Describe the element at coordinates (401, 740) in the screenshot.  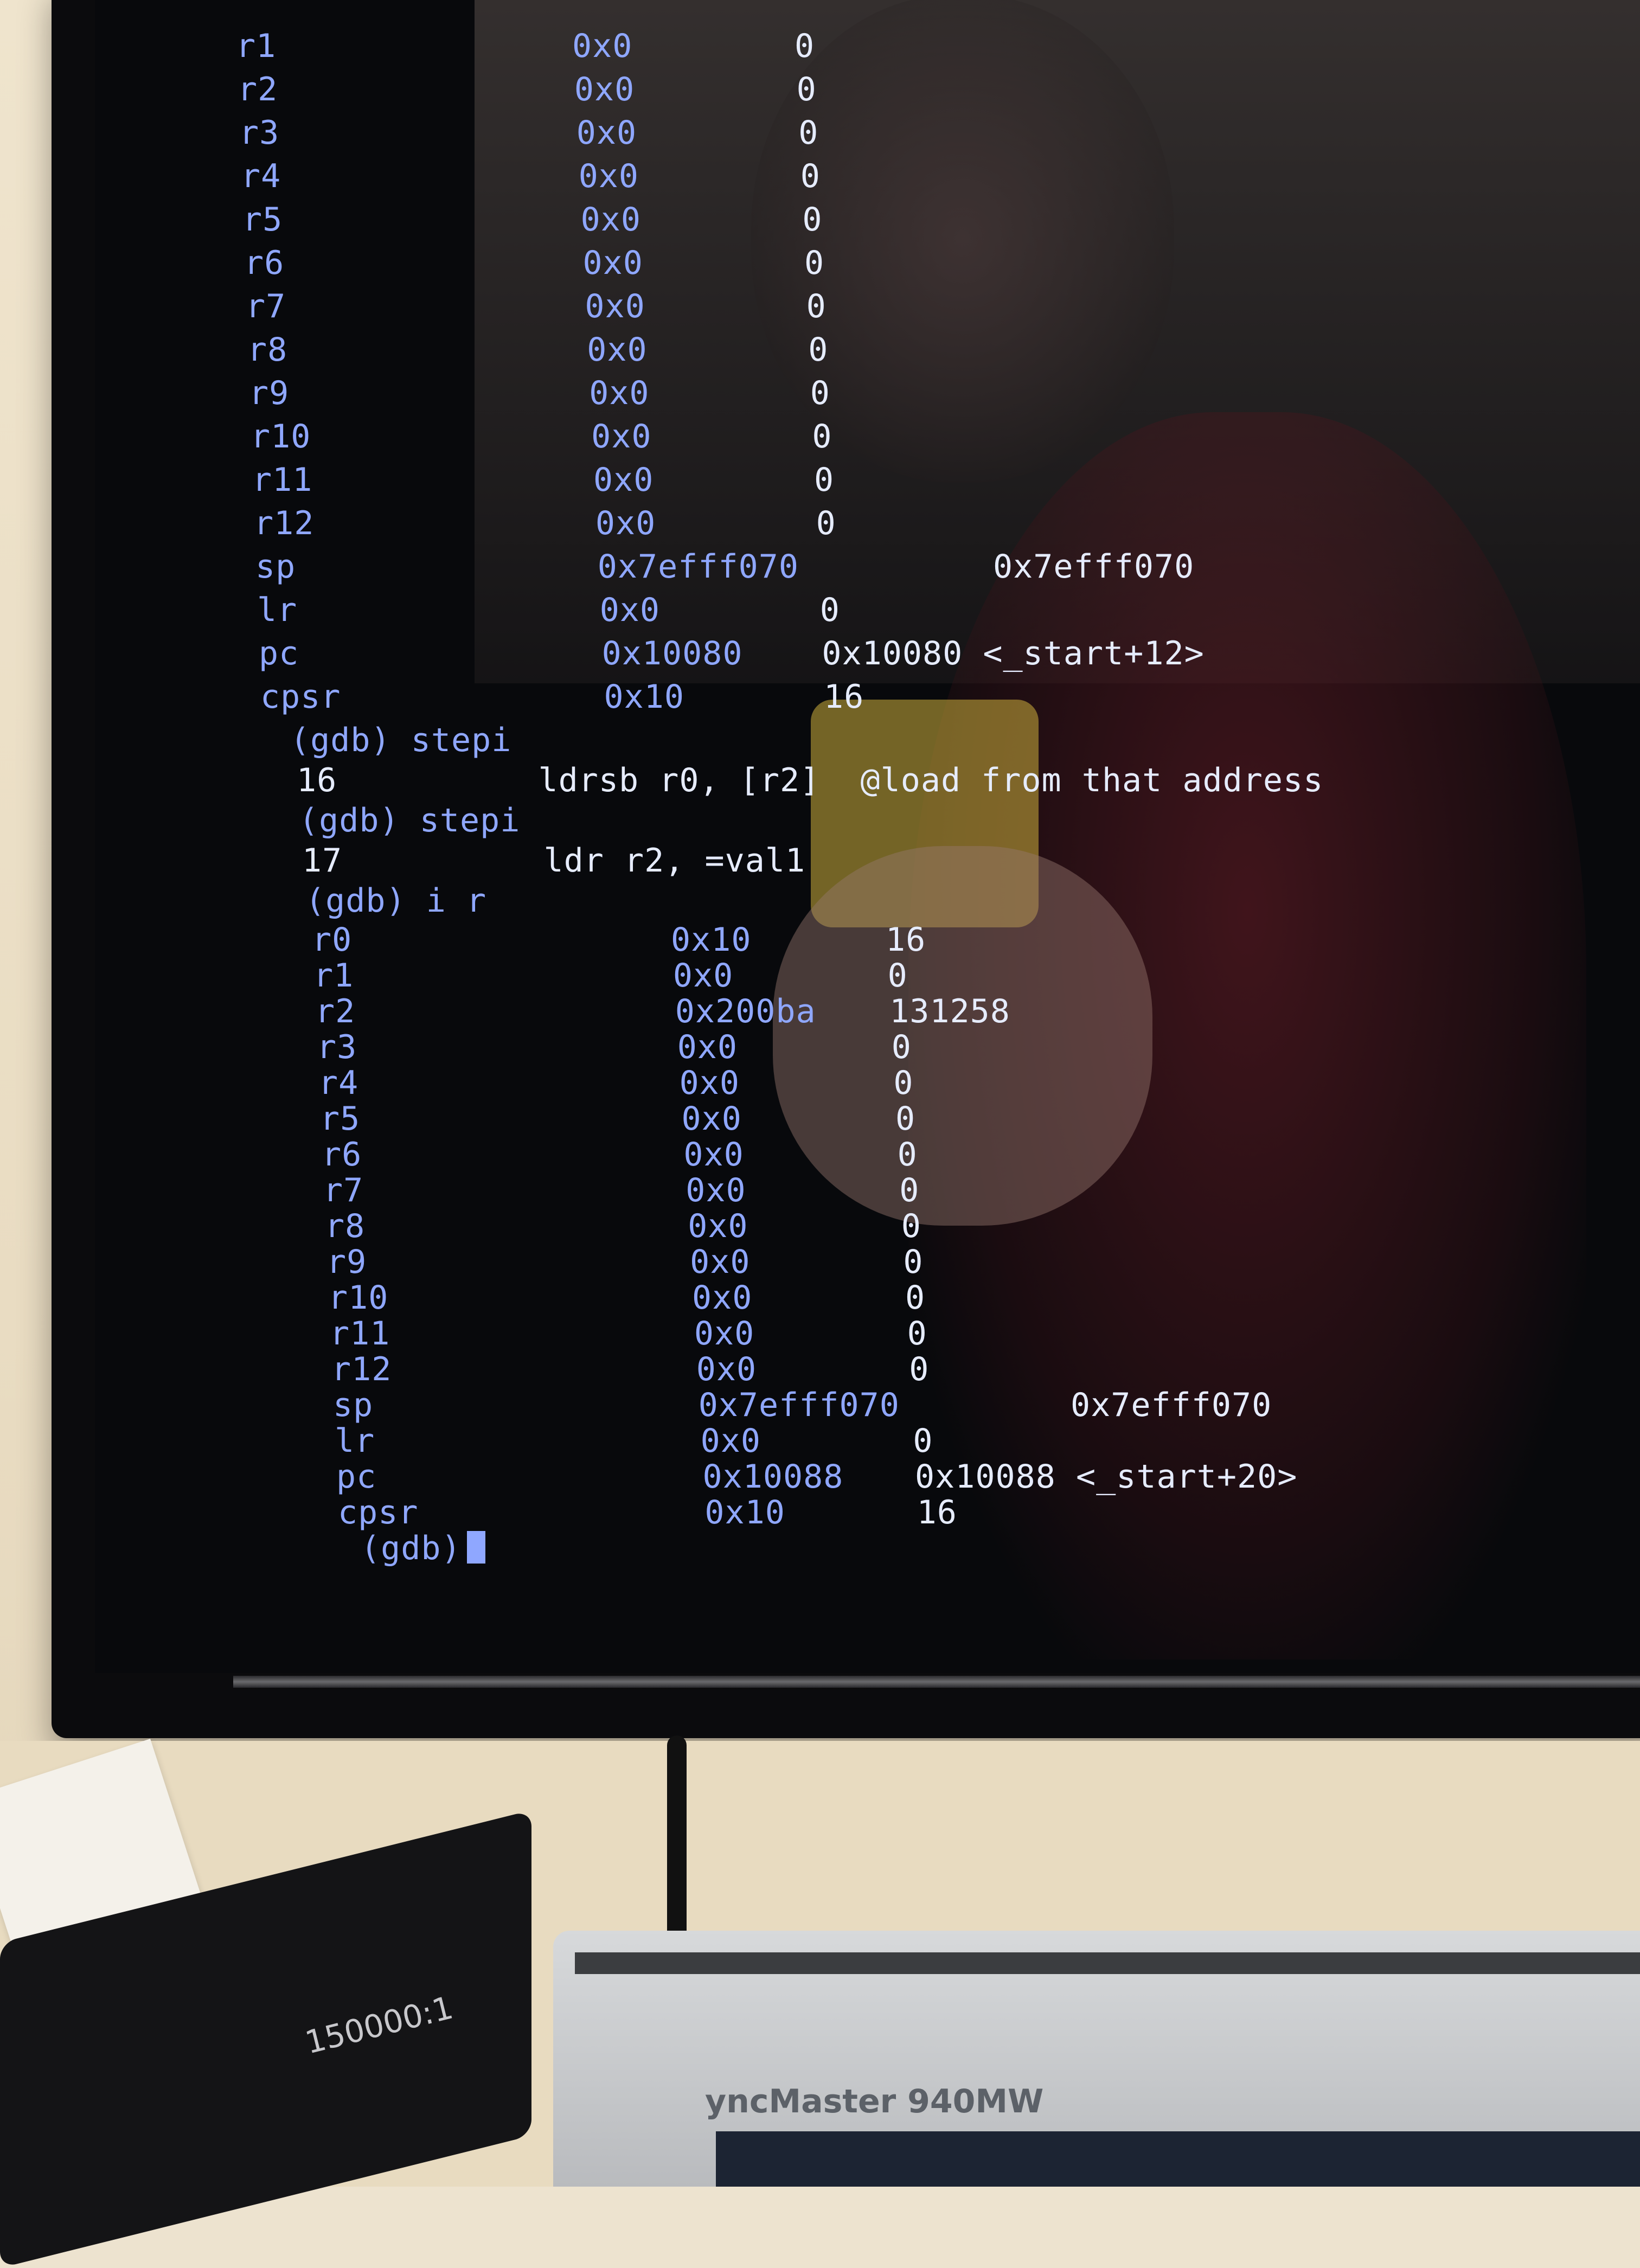
I see `gdb-command: (gdb) stepi` at that location.